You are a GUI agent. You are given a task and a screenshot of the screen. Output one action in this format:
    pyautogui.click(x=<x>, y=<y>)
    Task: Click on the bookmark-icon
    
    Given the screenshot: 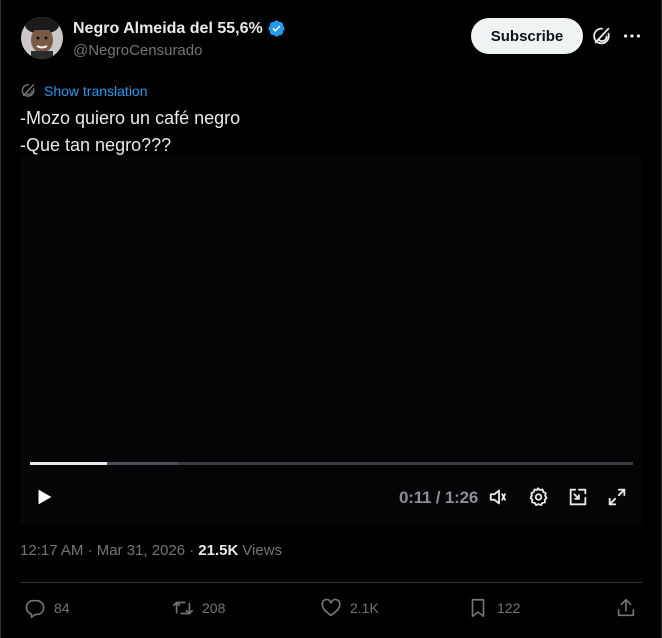 What is the action you would take?
    pyautogui.click(x=478, y=608)
    